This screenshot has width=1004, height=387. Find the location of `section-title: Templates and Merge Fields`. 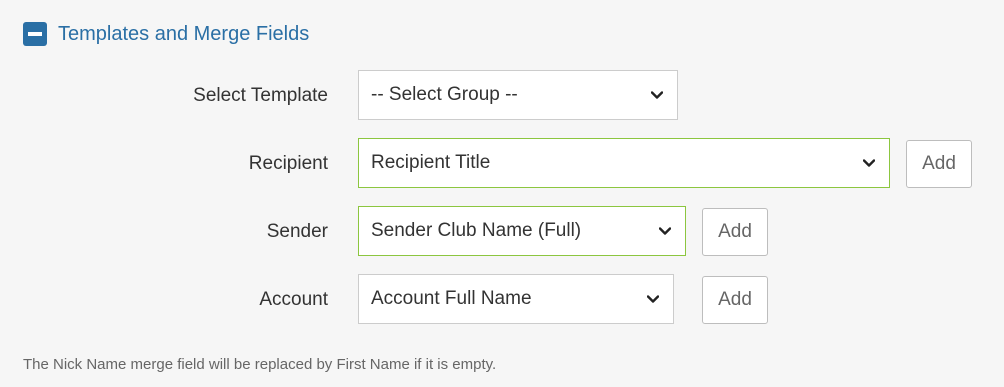

section-title: Templates and Merge Fields is located at coordinates (183, 34).